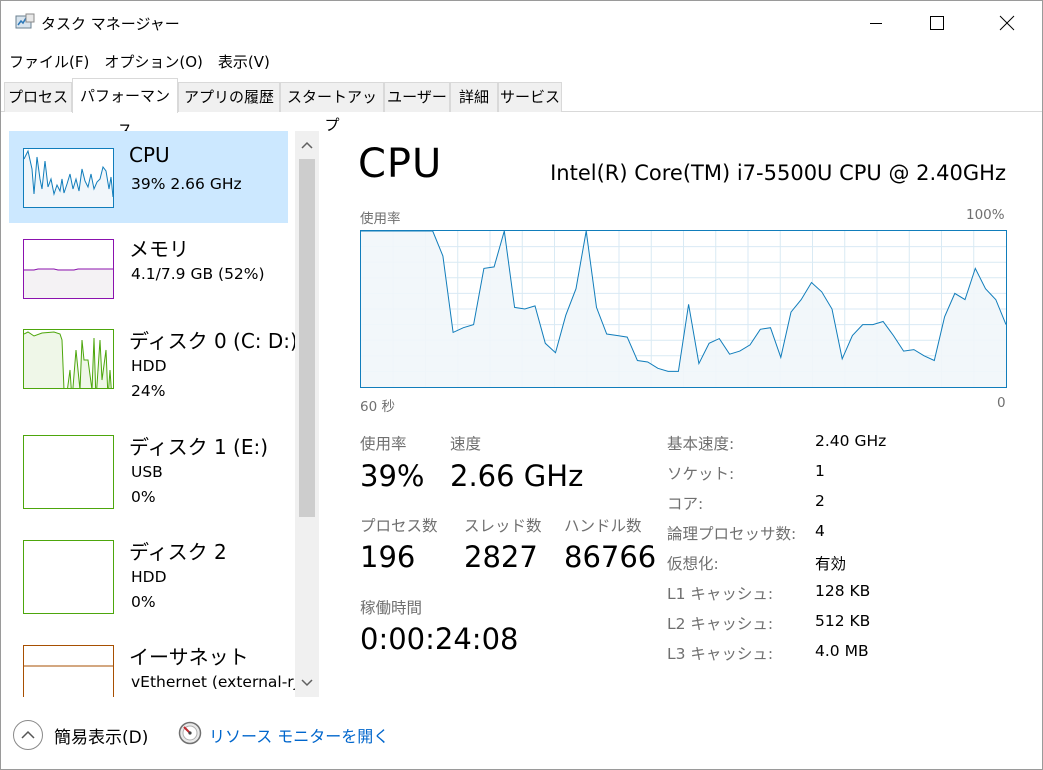  I want to click on sidebar-item-disk-2: ディスク 2 HDD 0%, so click(148, 572).